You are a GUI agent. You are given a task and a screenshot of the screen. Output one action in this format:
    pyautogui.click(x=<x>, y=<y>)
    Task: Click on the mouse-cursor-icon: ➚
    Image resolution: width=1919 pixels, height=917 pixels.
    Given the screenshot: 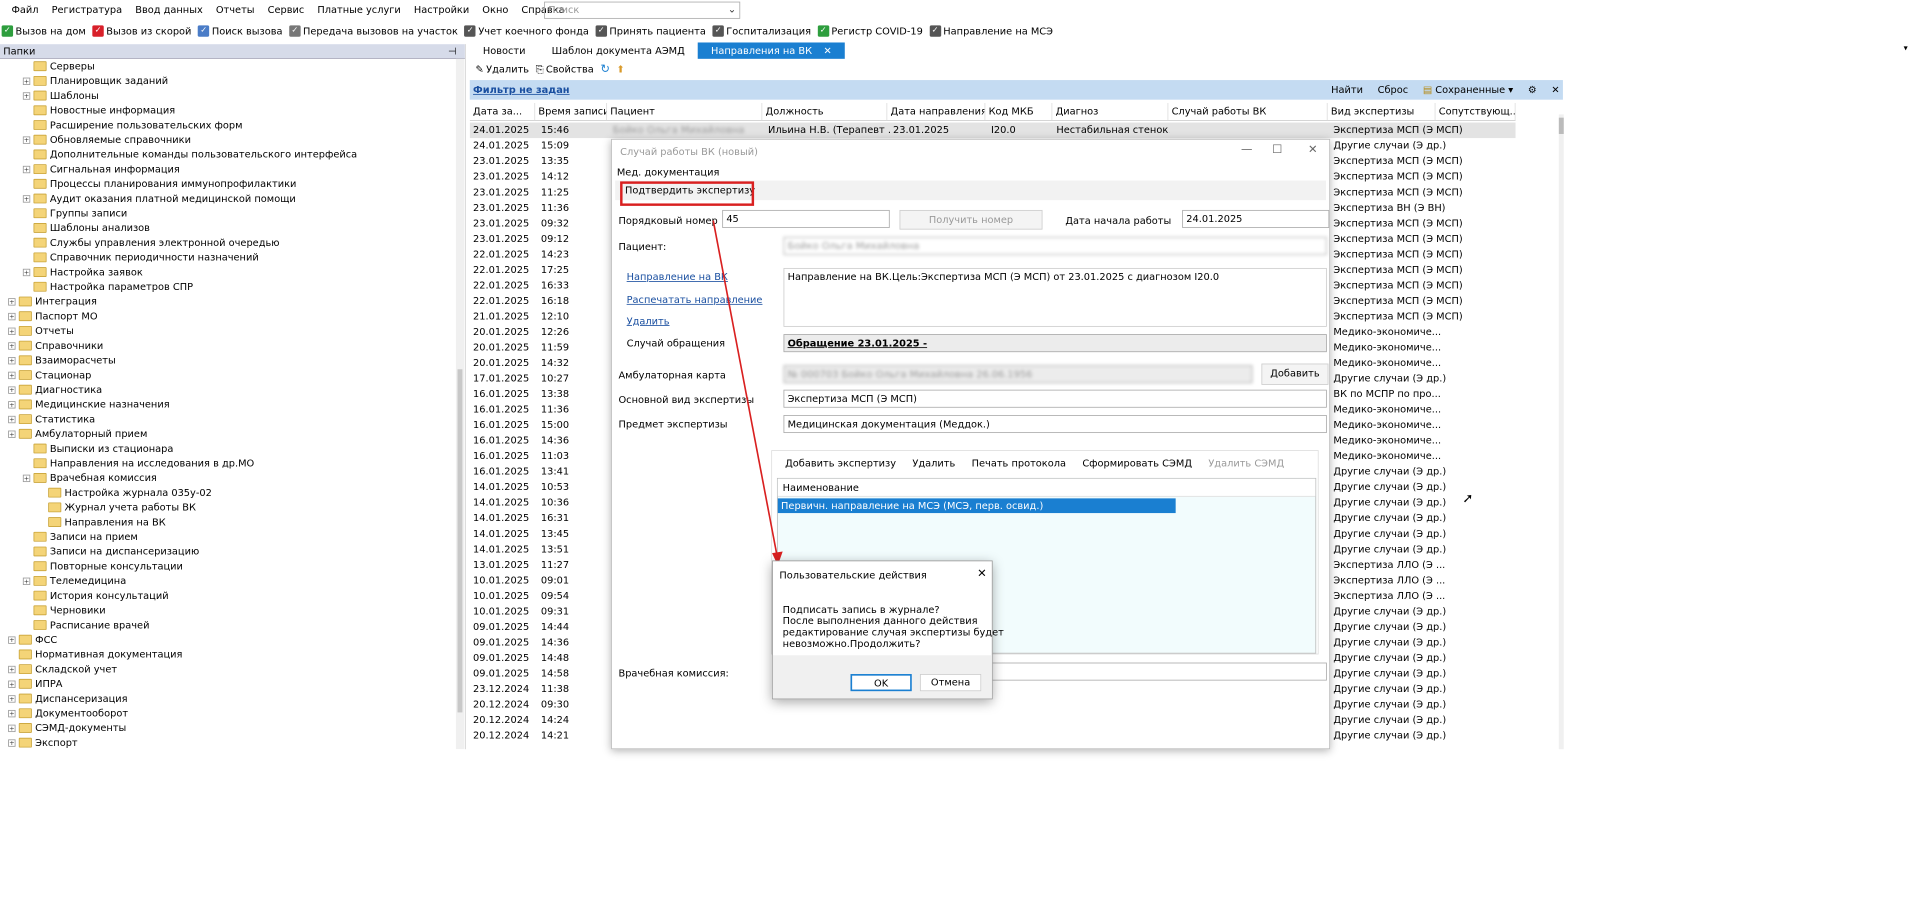 What is the action you would take?
    pyautogui.click(x=1468, y=498)
    